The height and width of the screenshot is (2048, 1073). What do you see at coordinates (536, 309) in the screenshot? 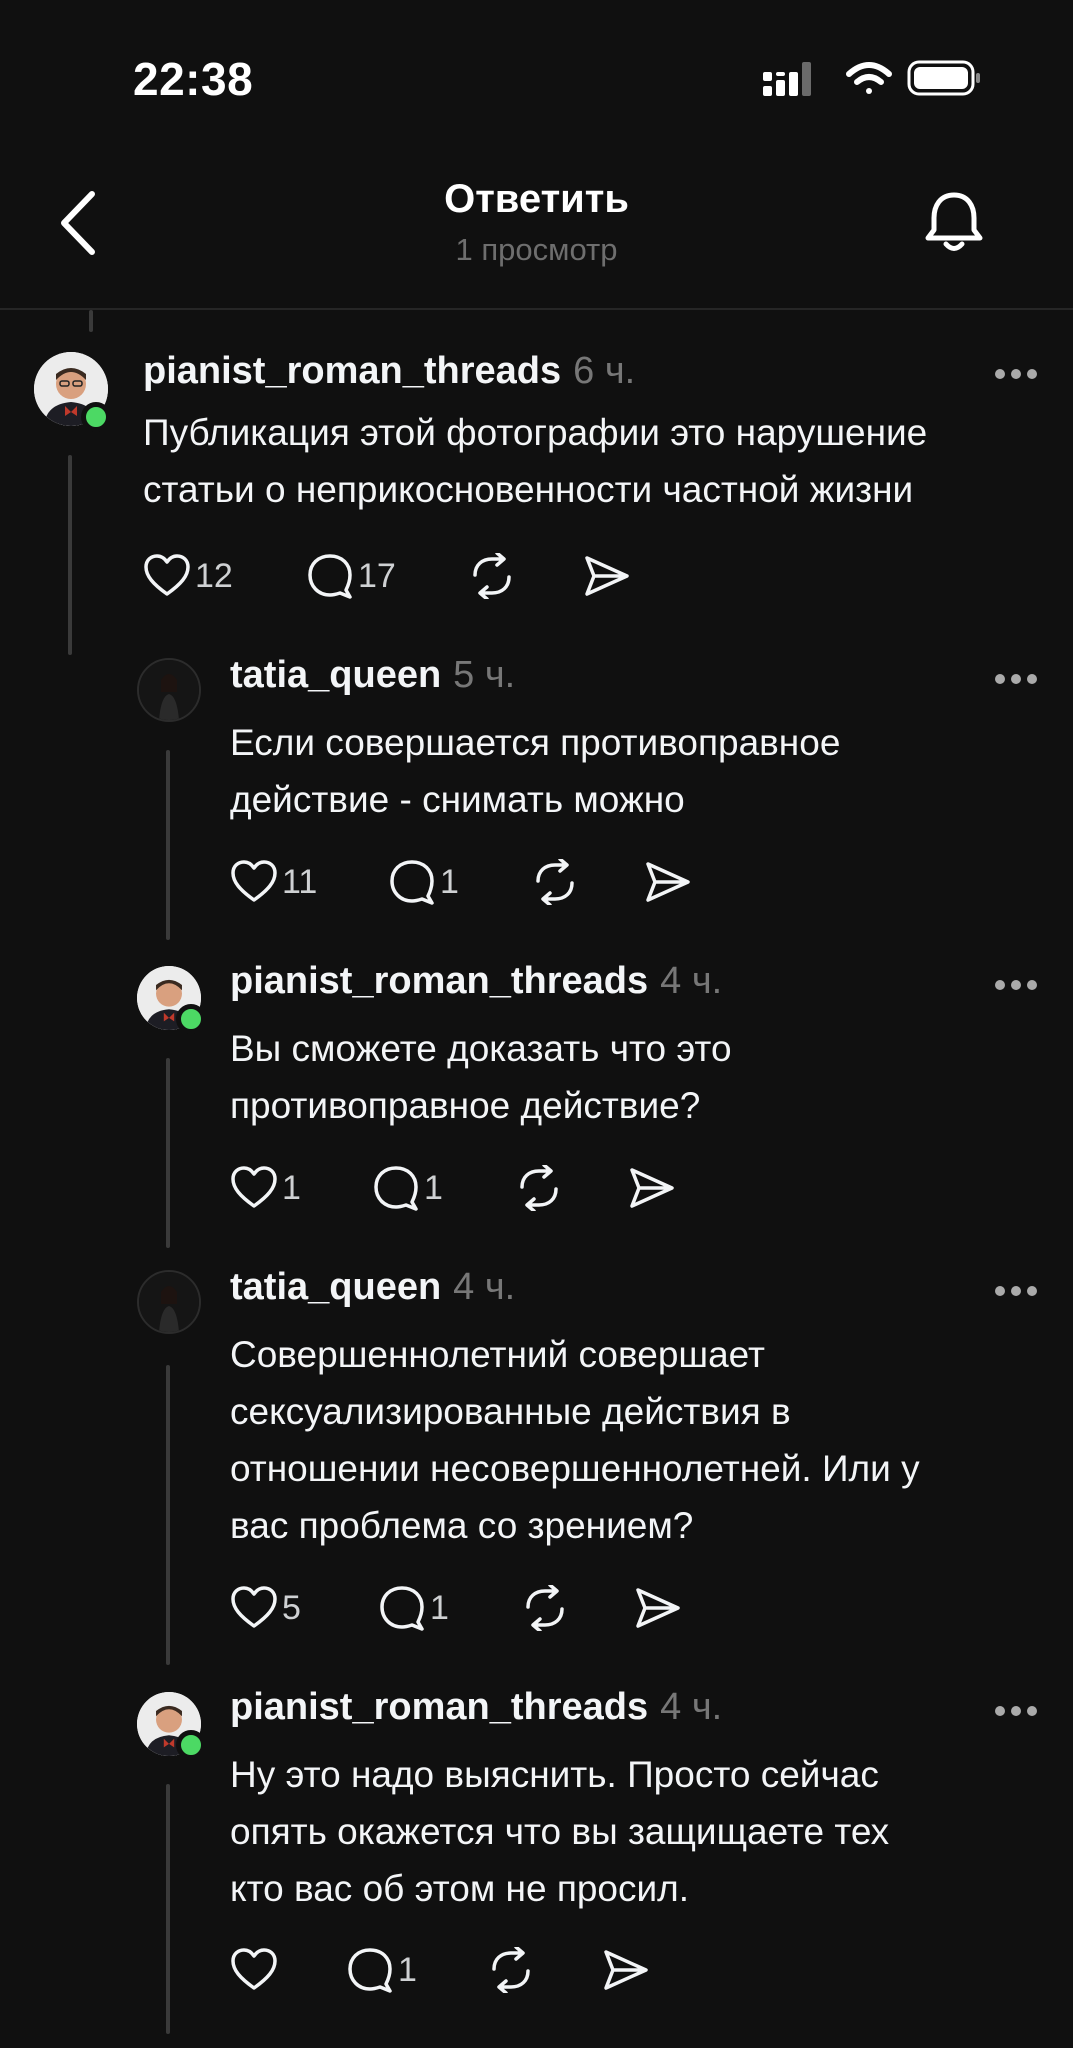
I see `header-divider` at bounding box center [536, 309].